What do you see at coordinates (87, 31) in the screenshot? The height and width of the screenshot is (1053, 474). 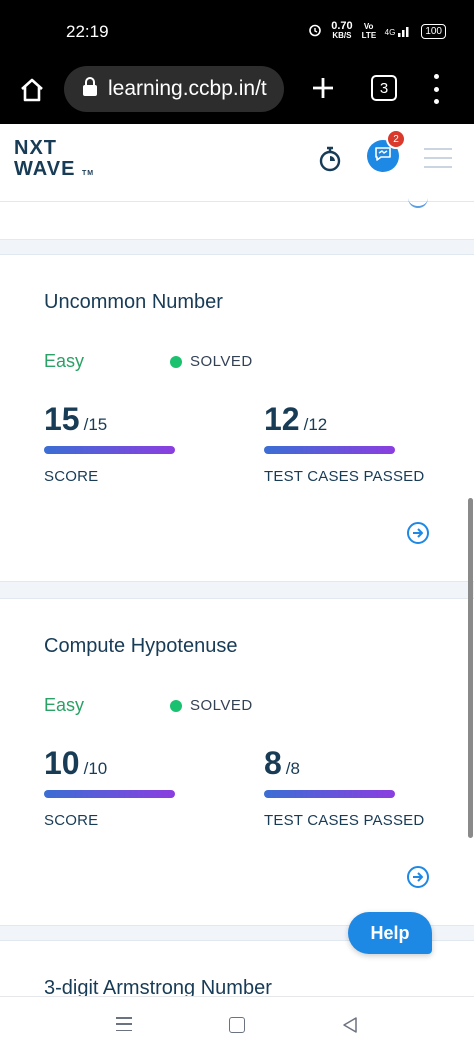 I see `status-time: 22:19` at bounding box center [87, 31].